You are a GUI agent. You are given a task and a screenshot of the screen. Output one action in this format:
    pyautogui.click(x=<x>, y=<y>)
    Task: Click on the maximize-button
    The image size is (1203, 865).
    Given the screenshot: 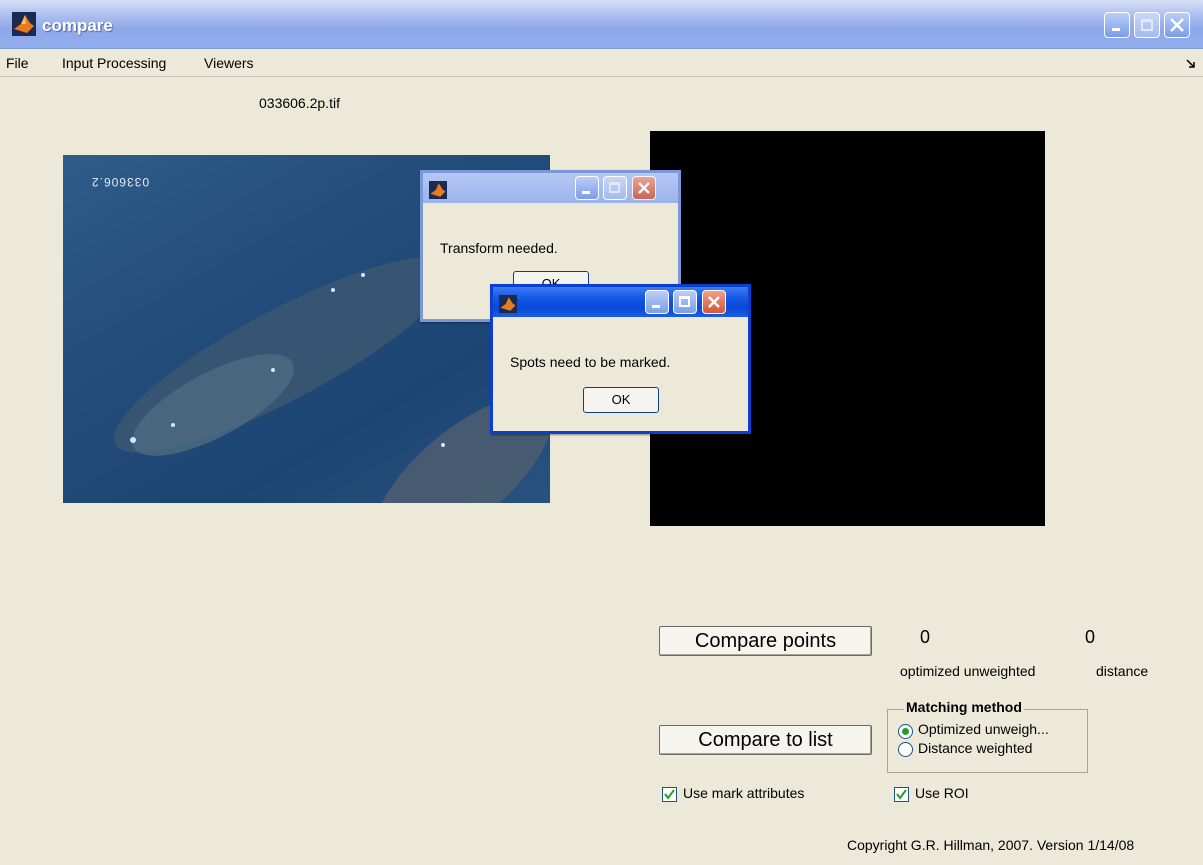 What is the action you would take?
    pyautogui.click(x=1147, y=25)
    